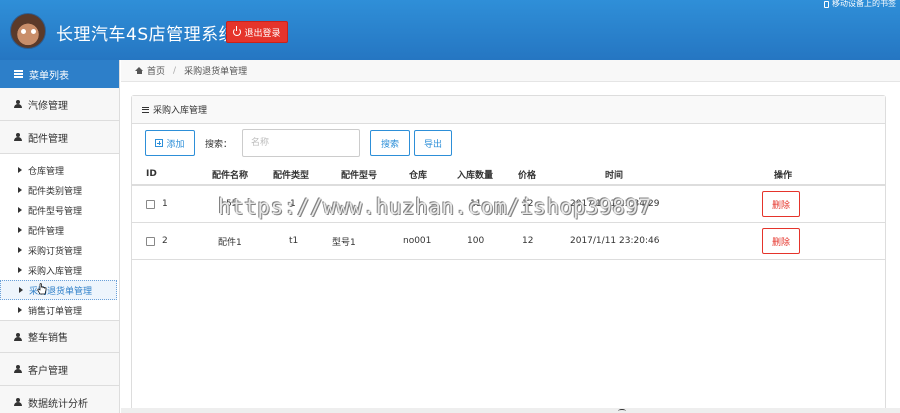 The image size is (900, 413). Describe the element at coordinates (417, 241) in the screenshot. I see `cell-warehouse: no001` at that location.